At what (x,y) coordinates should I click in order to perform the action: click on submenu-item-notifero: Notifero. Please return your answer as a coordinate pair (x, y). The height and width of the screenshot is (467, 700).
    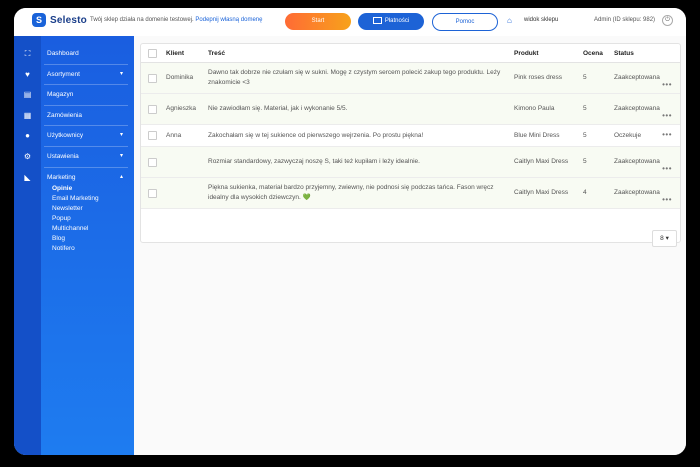
    Looking at the image, I should click on (75, 249).